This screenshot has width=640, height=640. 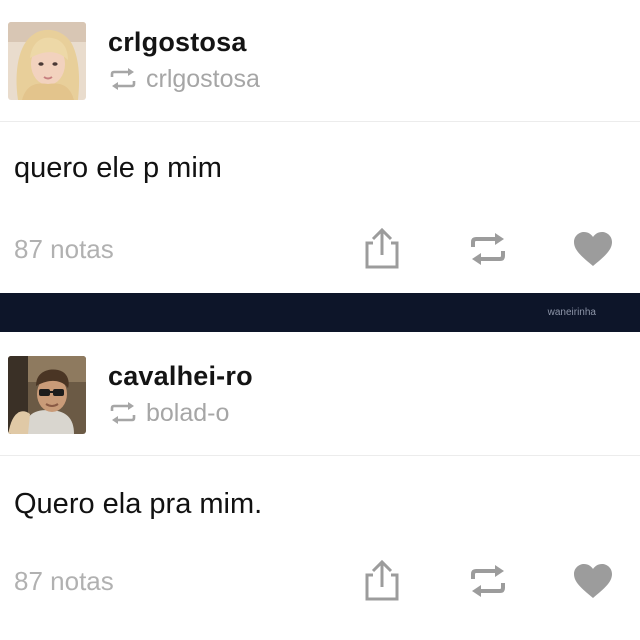 I want to click on reblog-attribution: bolad-o, so click(x=168, y=413).